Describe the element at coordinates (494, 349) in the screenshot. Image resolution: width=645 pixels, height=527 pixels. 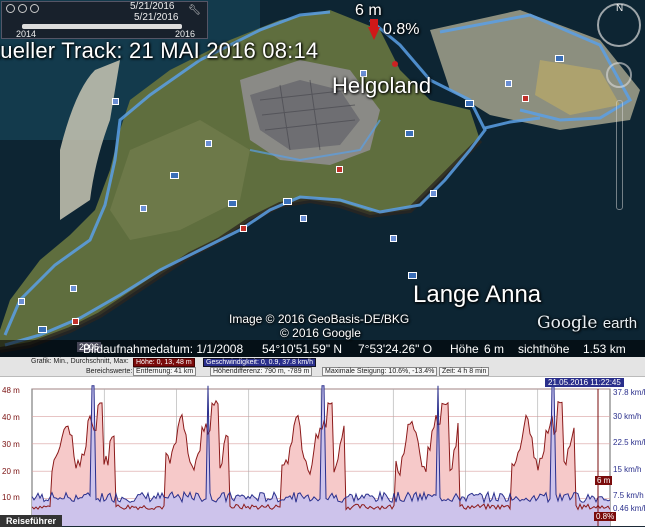
I see `elevation-value: 6 m` at that location.